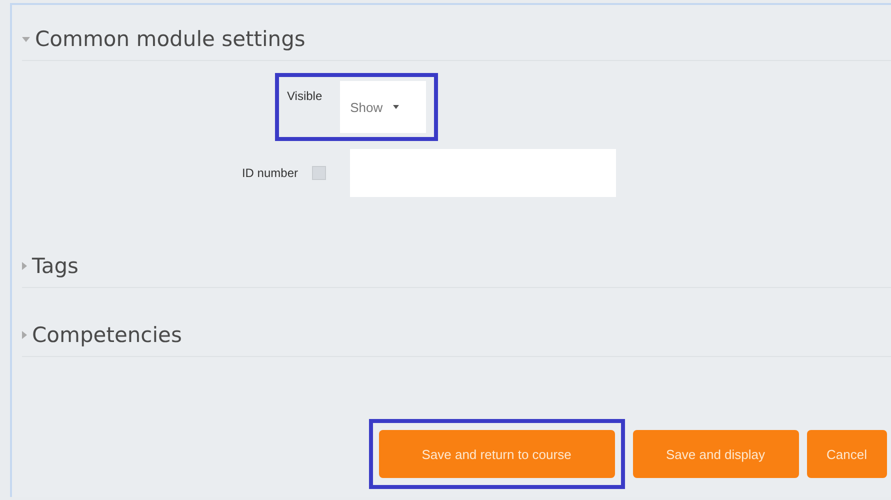  I want to click on field-label: Visible, so click(304, 96).